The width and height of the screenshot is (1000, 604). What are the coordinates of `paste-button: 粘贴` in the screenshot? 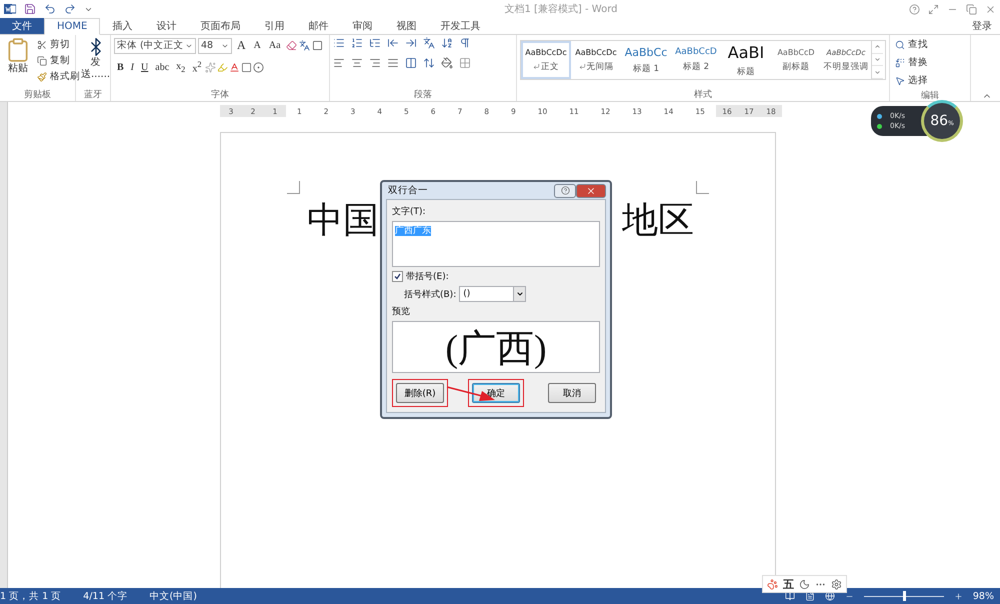 It's located at (18, 62).